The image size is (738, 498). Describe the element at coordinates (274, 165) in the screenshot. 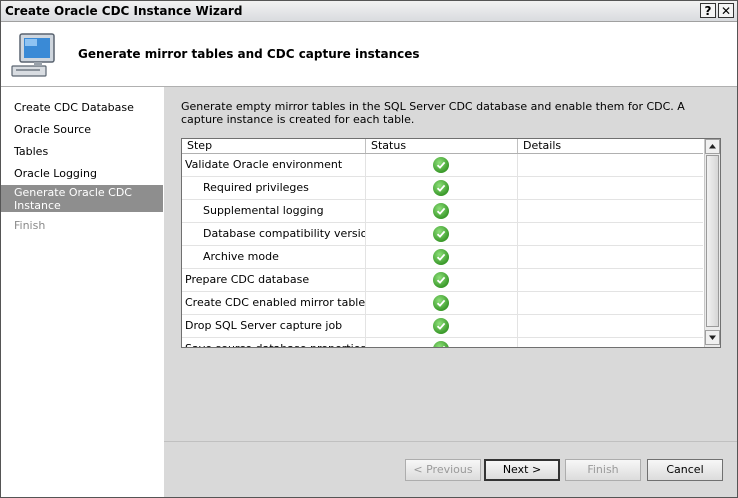

I see `step-cell: Validate Oracle environment` at that location.